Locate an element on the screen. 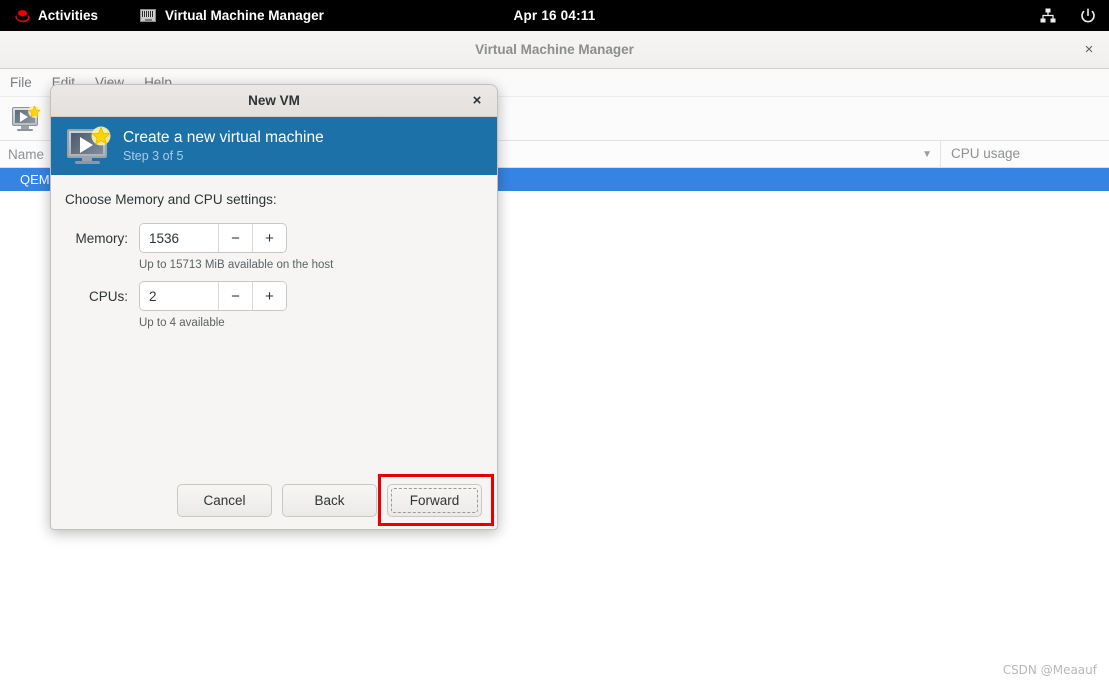 The image size is (1109, 685). memory-stepper: 1536 − + is located at coordinates (213, 238).